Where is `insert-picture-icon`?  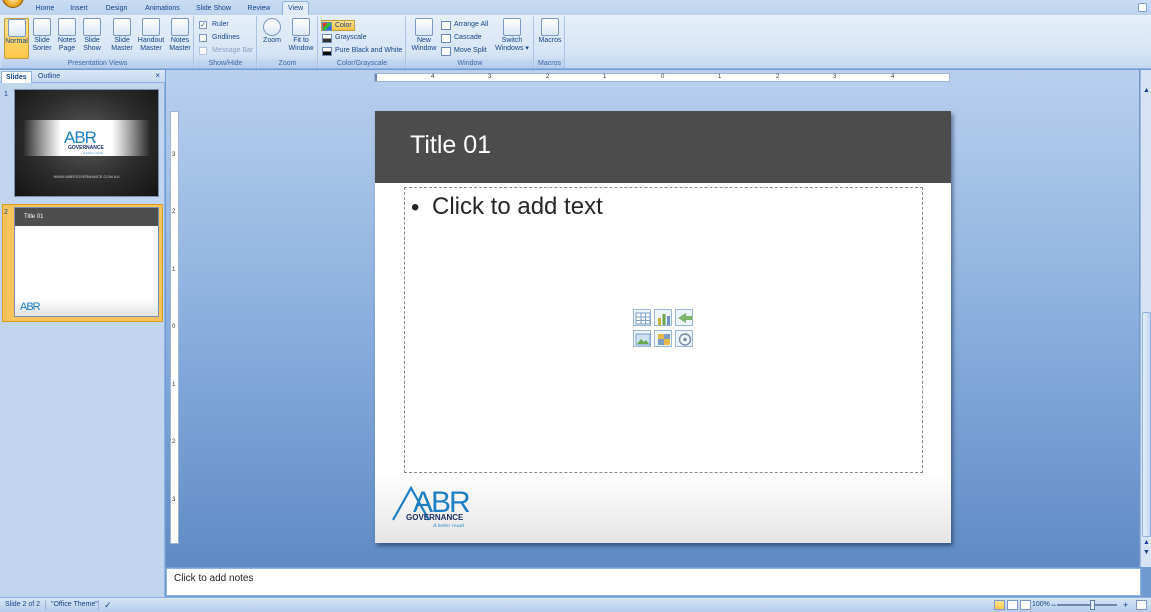 insert-picture-icon is located at coordinates (642, 338).